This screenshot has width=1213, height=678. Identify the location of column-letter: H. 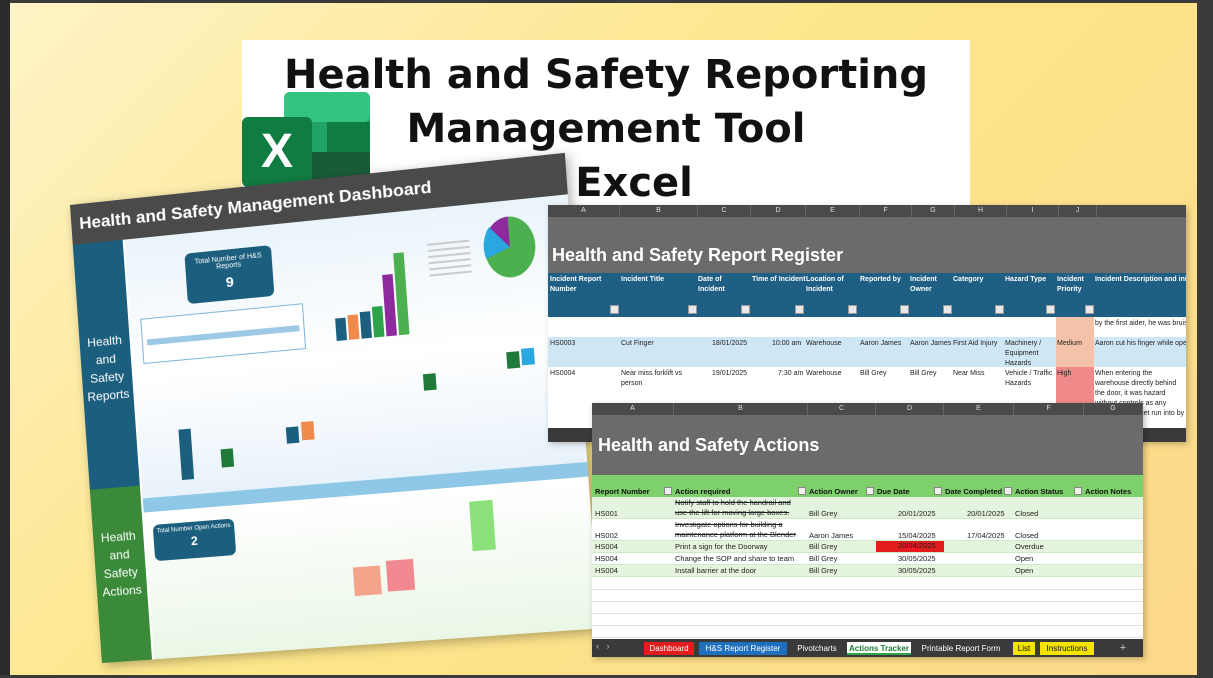
(981, 211).